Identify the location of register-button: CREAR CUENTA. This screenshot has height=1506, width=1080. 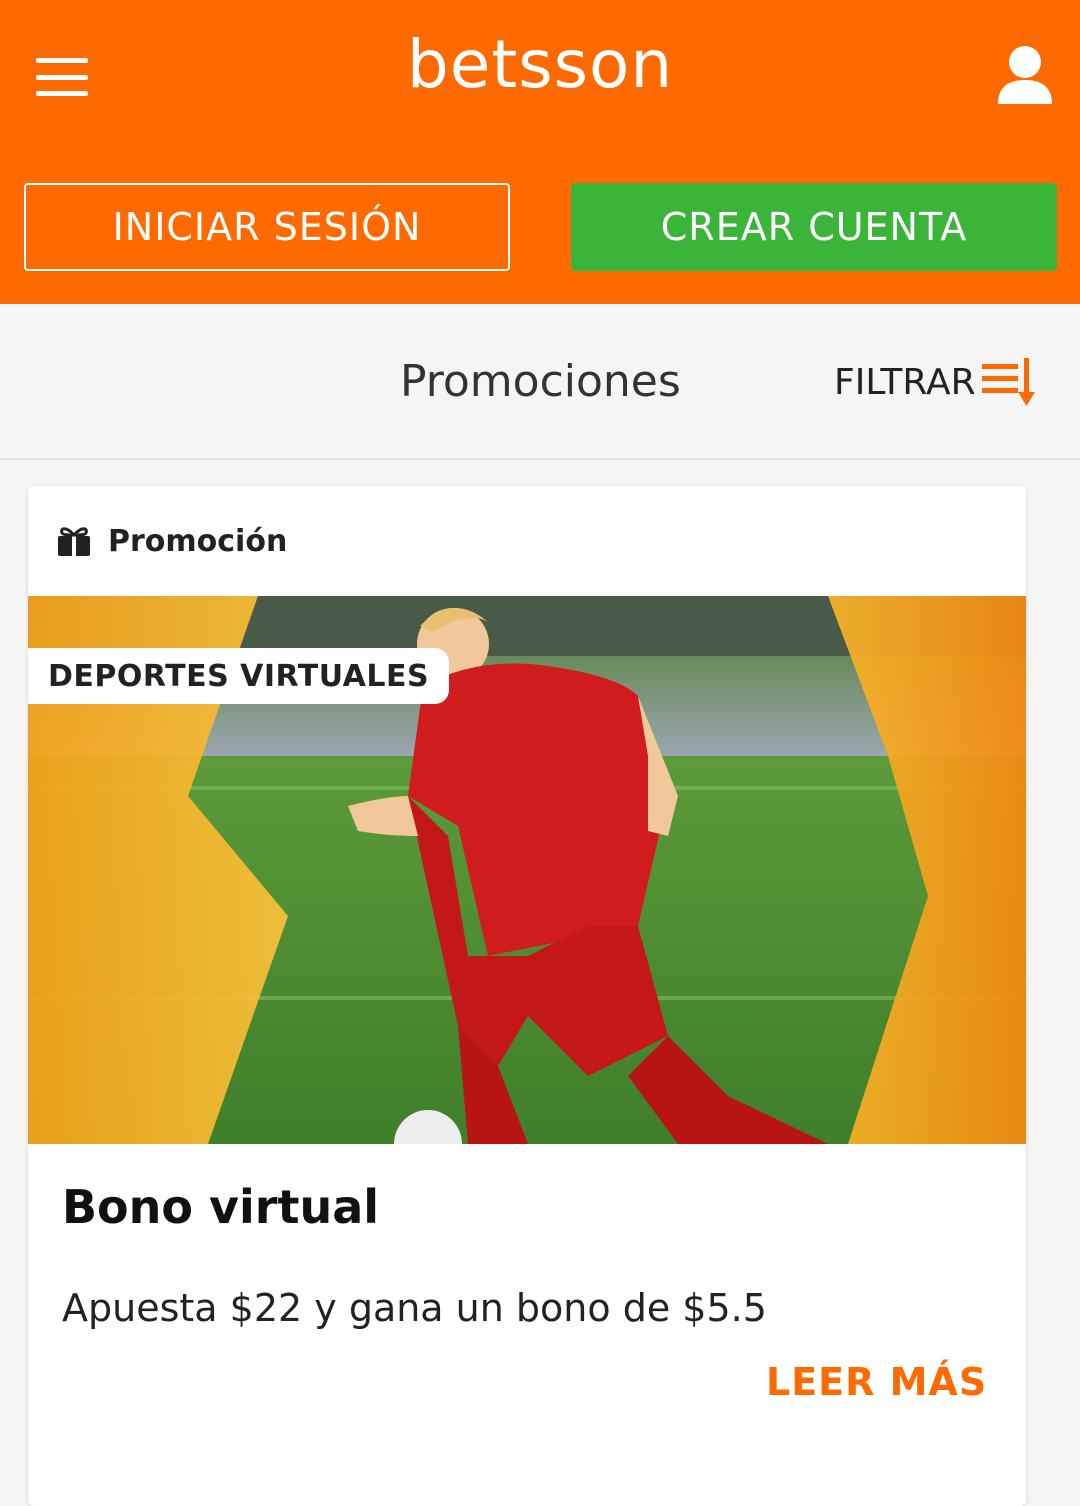
(814, 227).